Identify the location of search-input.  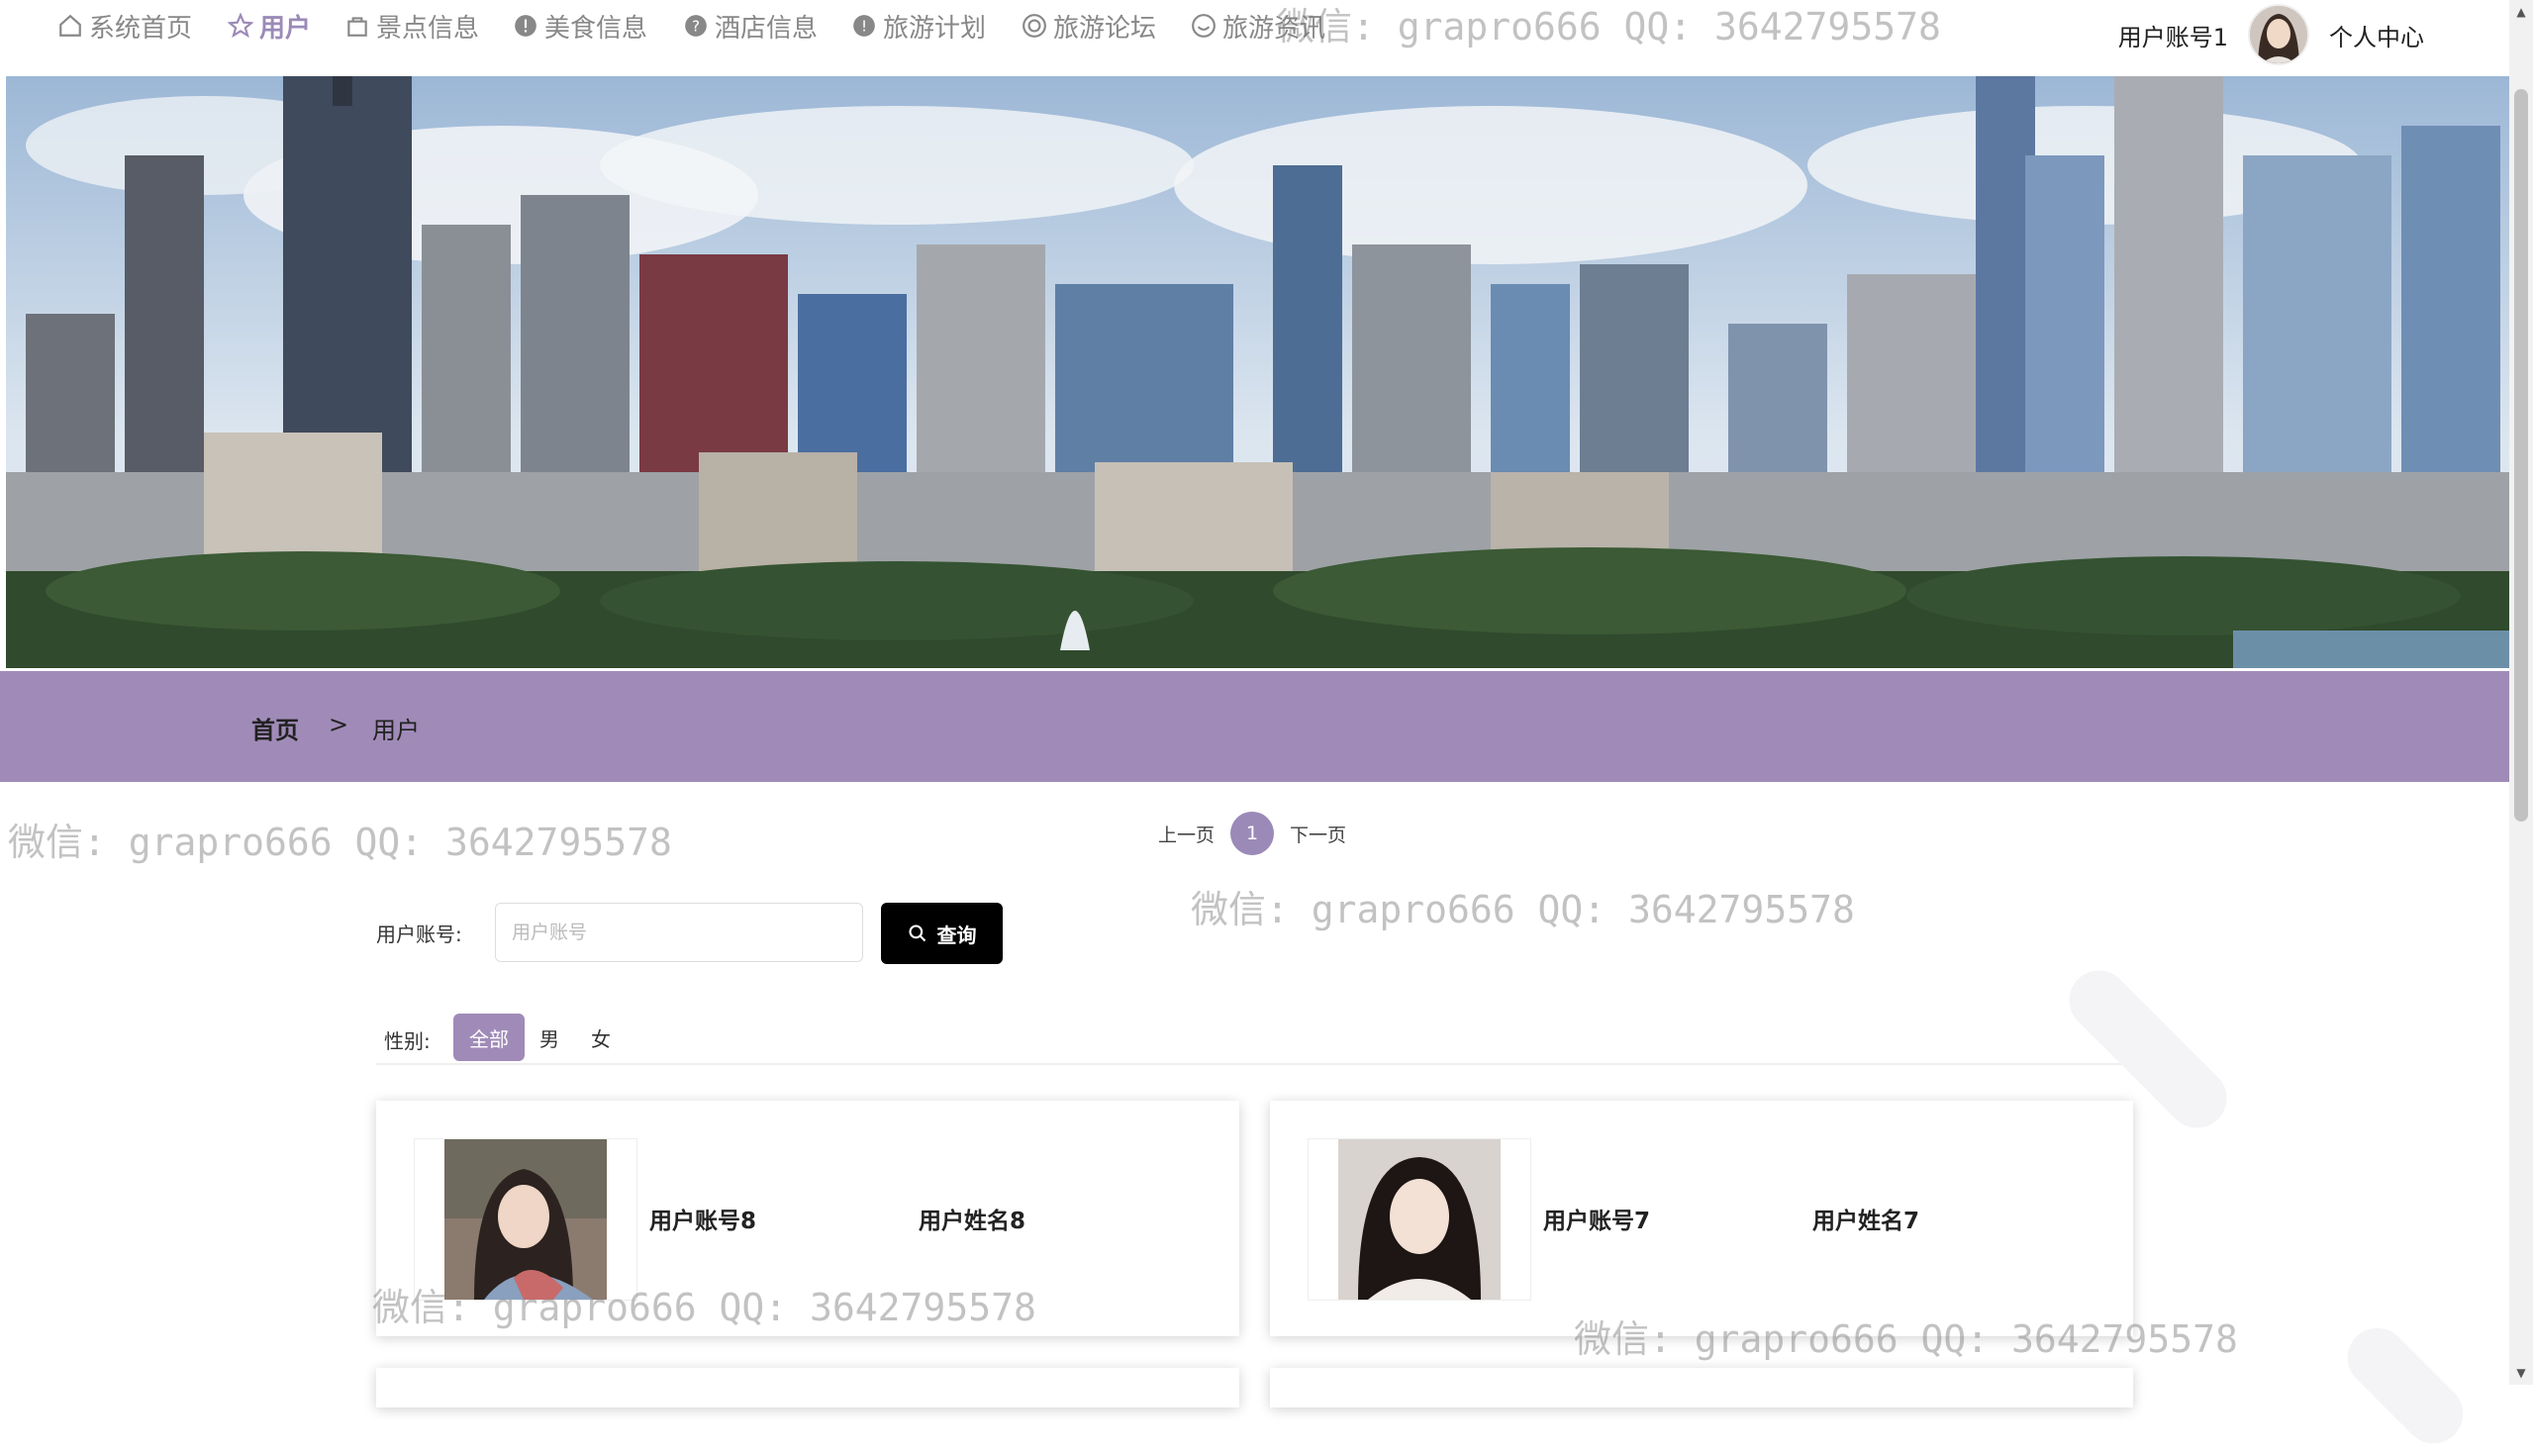
(679, 932).